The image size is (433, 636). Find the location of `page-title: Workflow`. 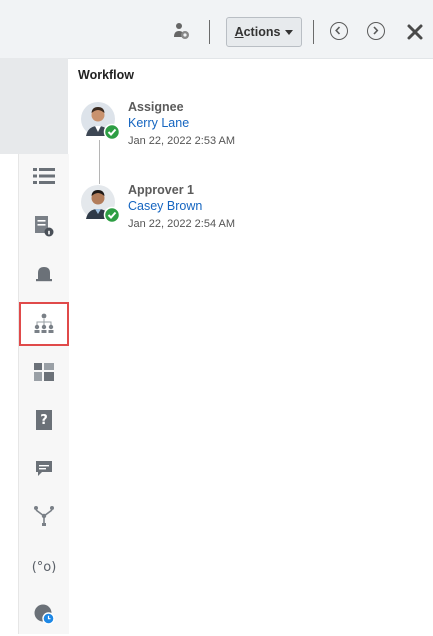

page-title: Workflow is located at coordinates (106, 75).